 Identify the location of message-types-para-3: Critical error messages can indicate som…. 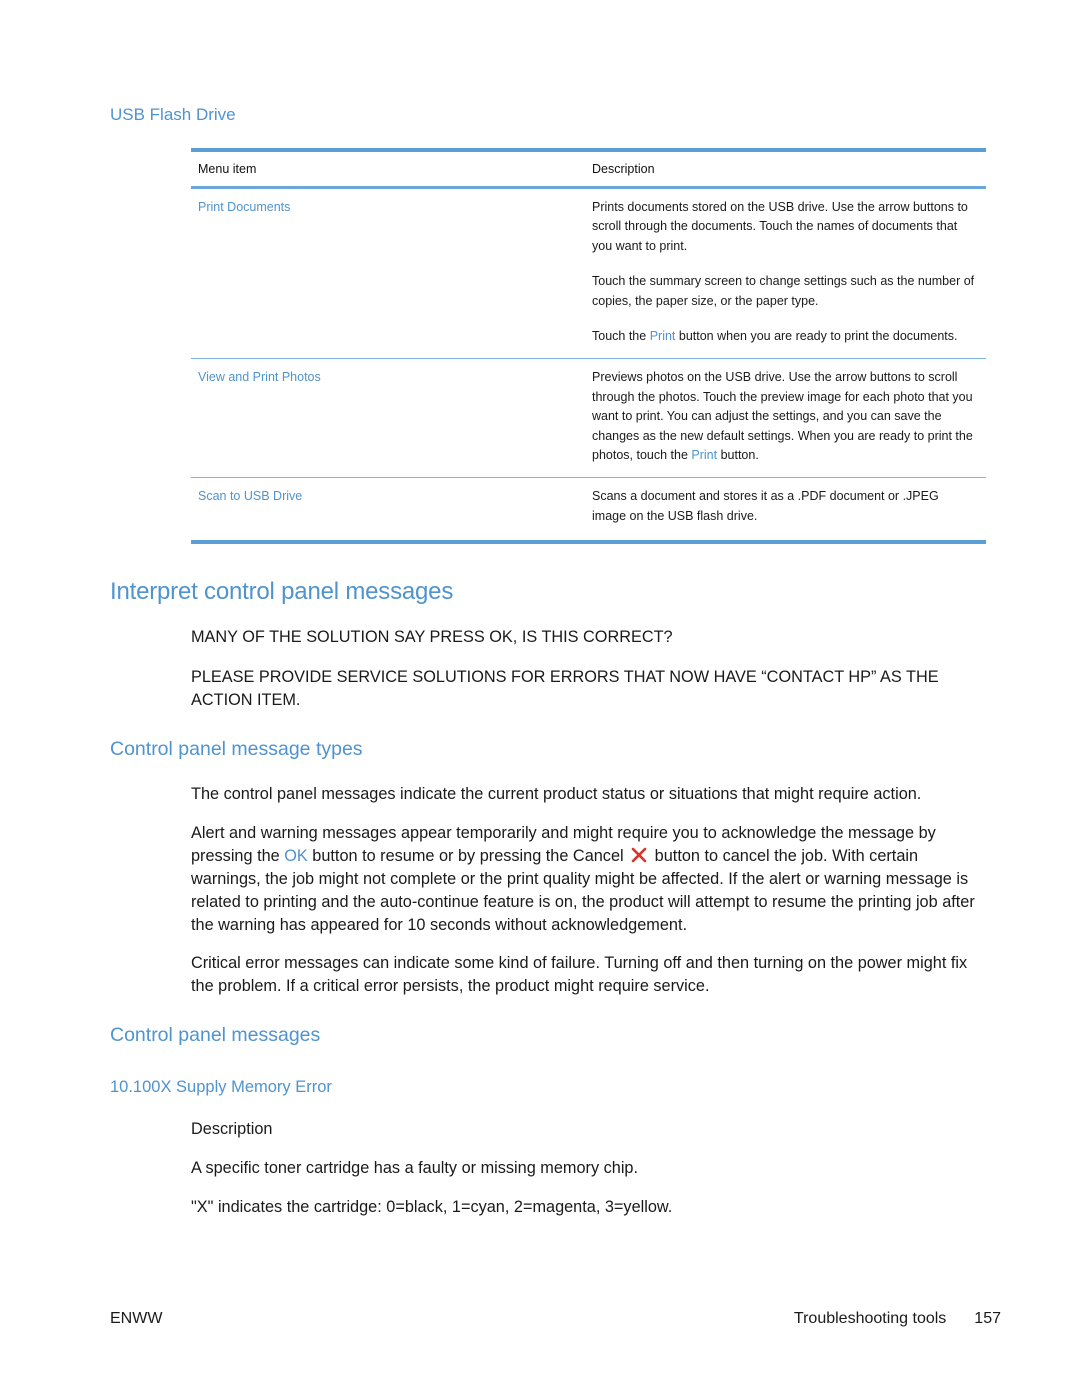
(579, 974).